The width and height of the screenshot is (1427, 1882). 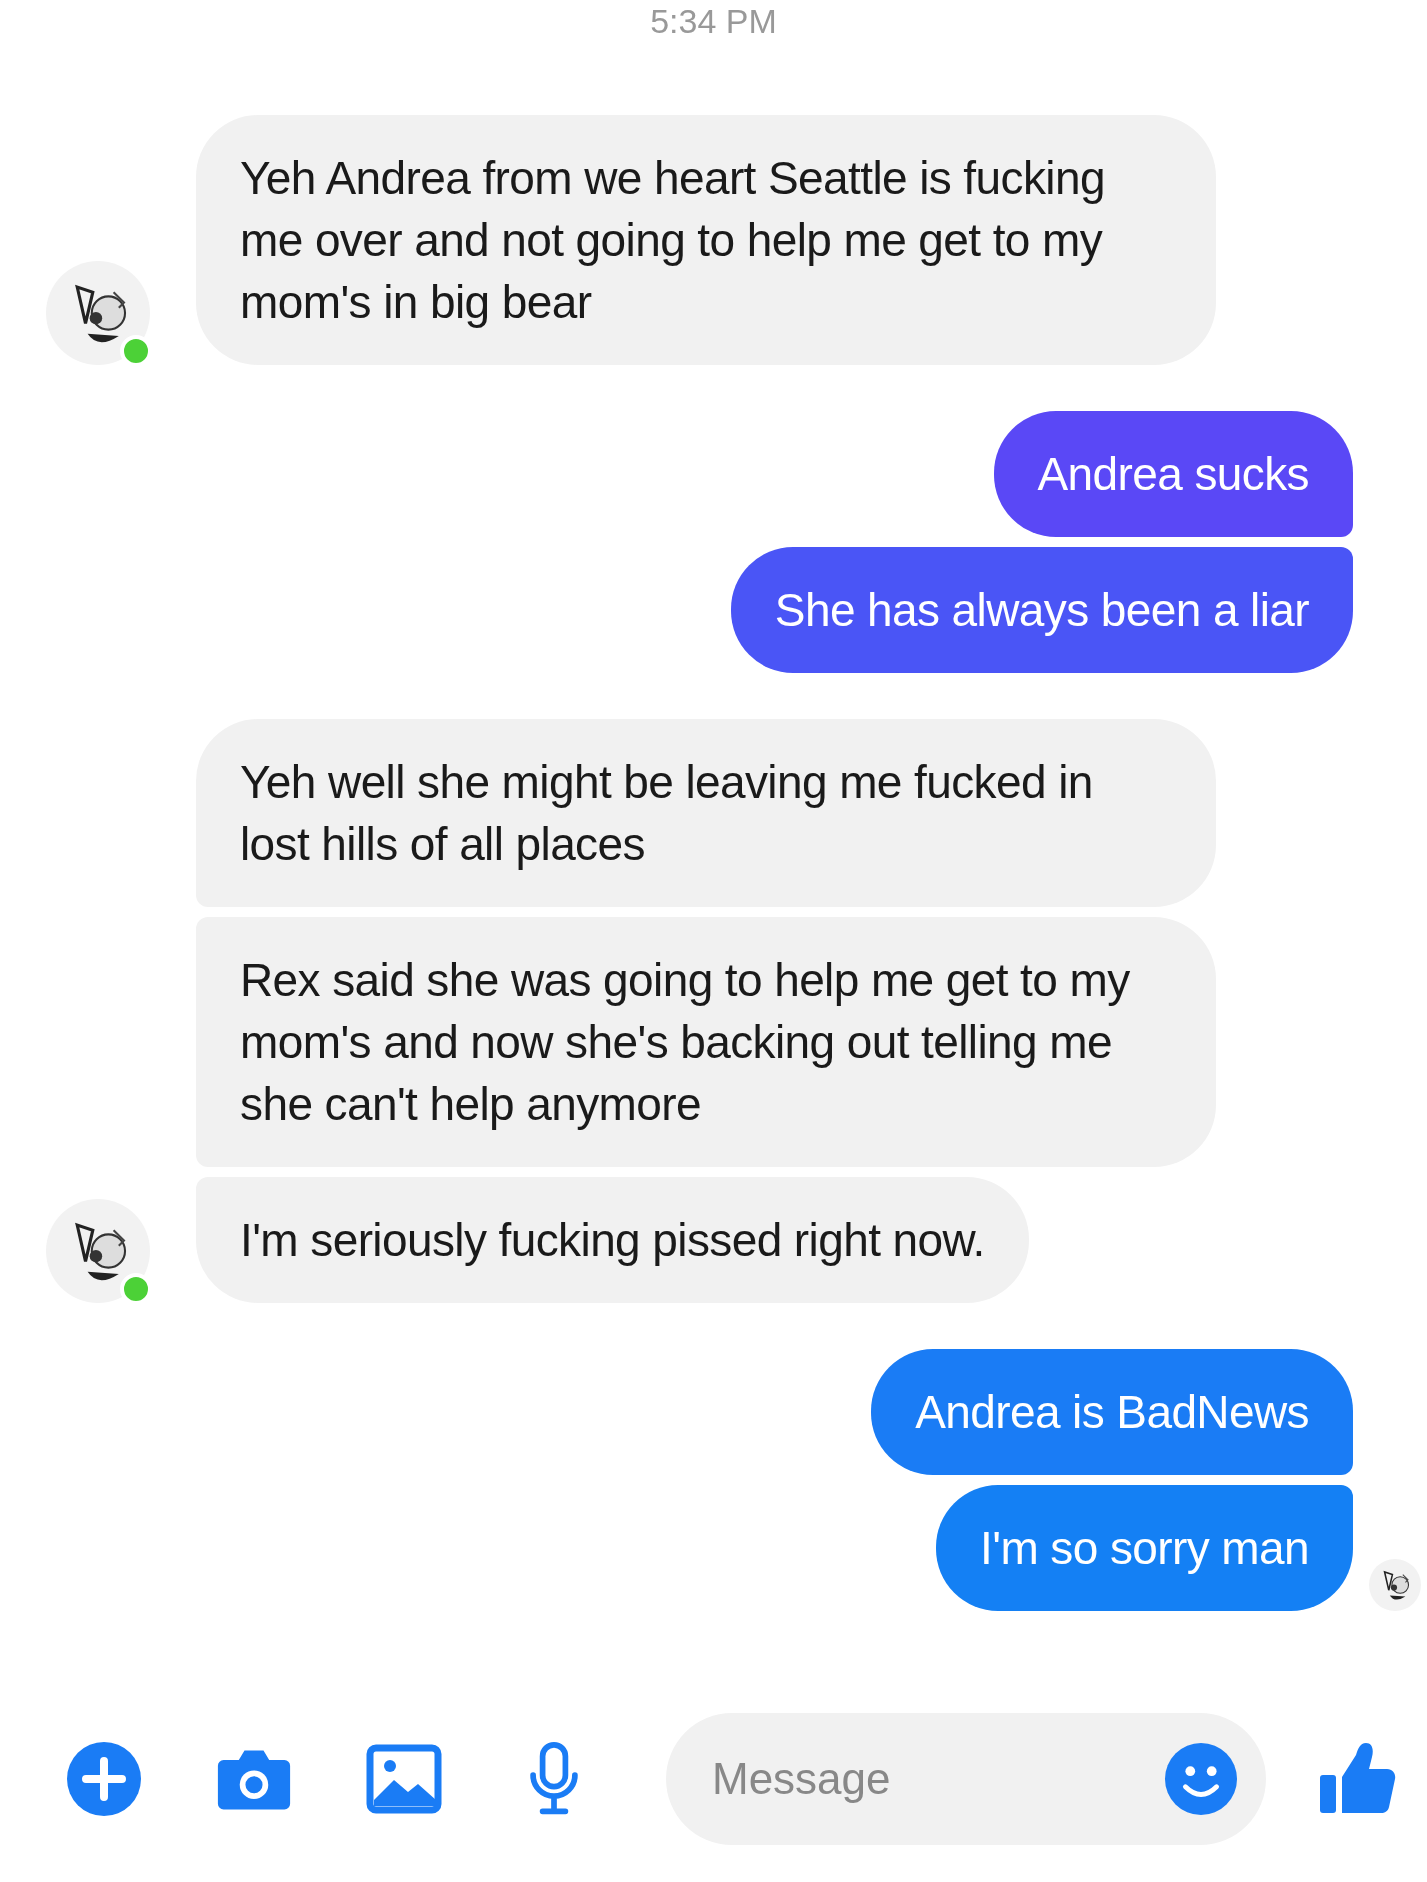 I want to click on message-bubble: Yeh well she might be leaving me fucked in lost hills of all places, so click(x=706, y=813).